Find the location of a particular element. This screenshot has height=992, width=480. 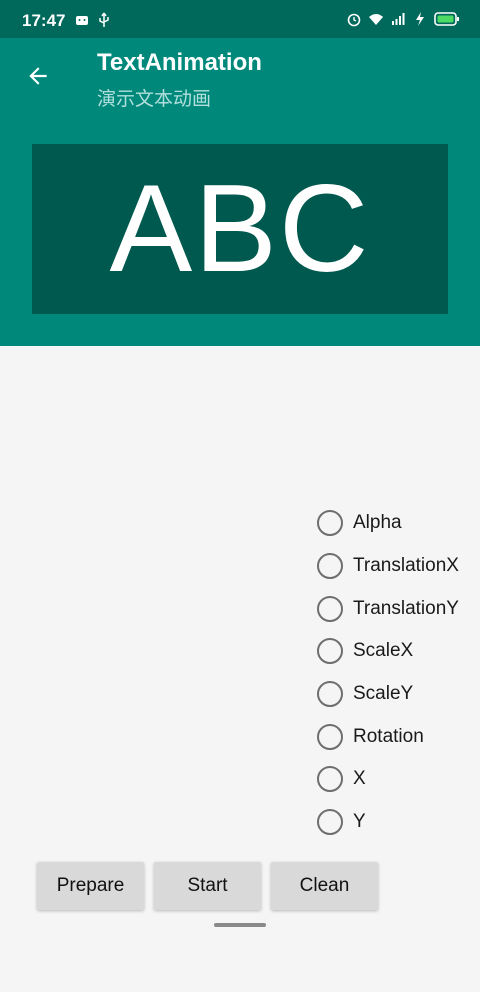

radio-scale-x: ScaleX is located at coordinates (388, 651).